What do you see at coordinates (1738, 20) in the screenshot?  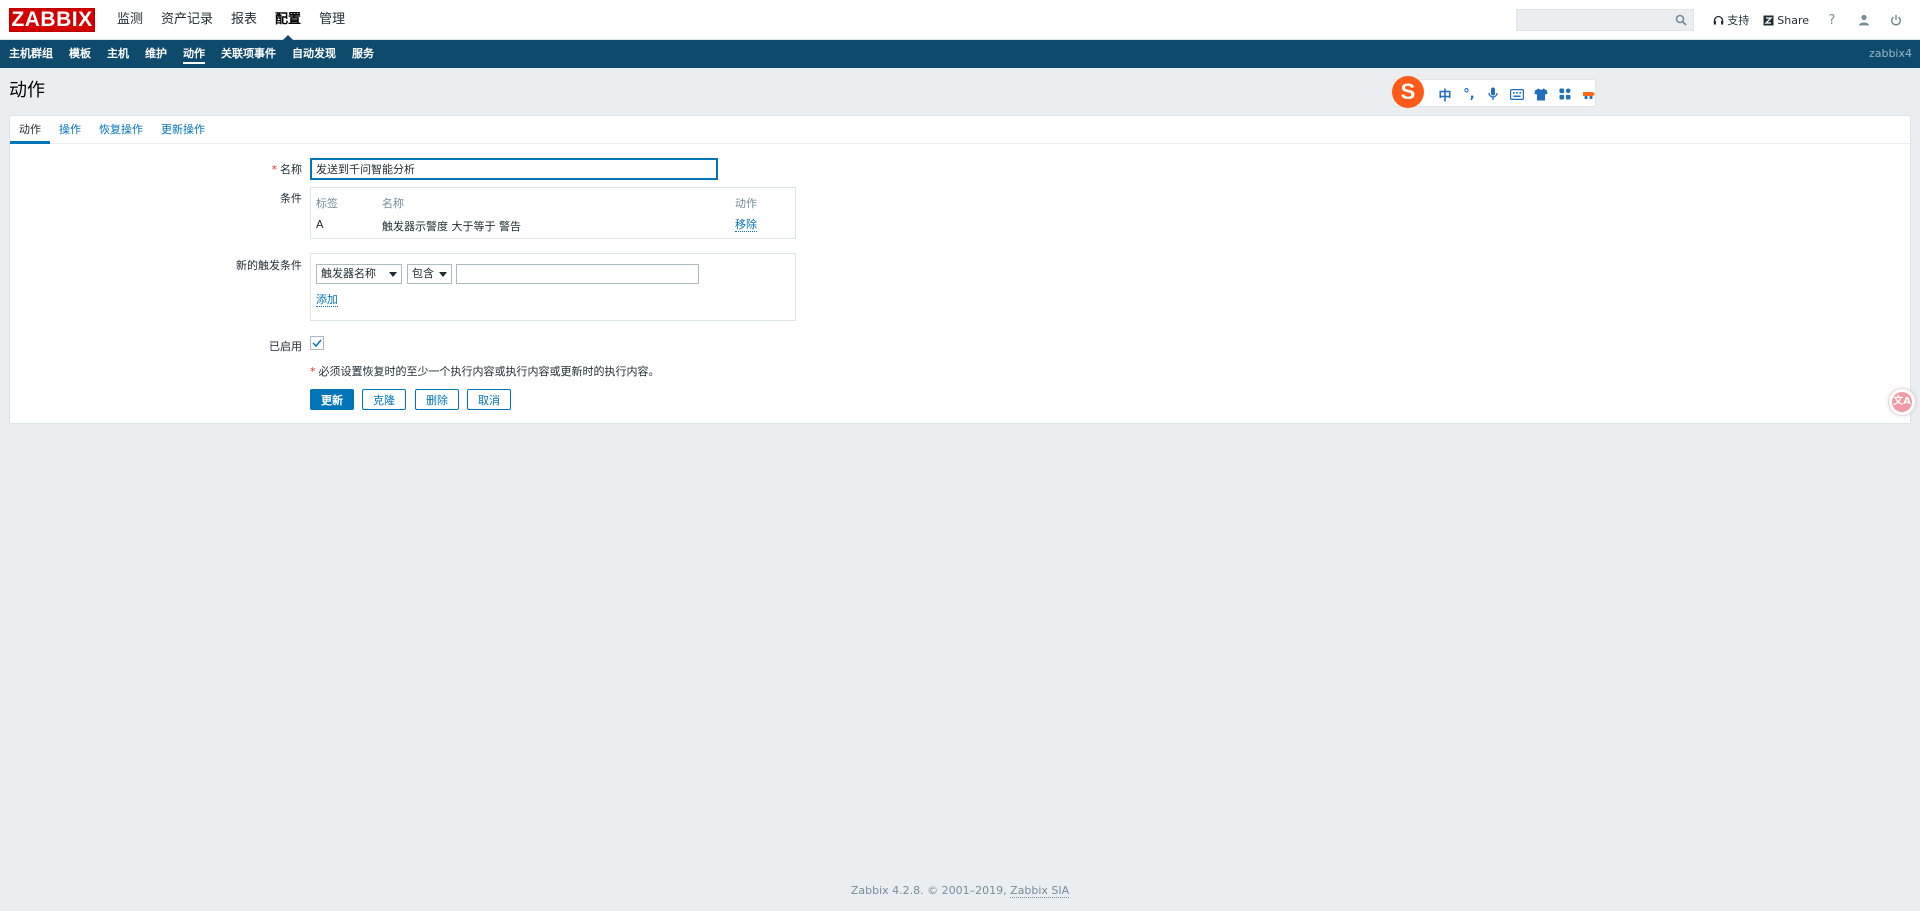 I see `support-label: 支持` at bounding box center [1738, 20].